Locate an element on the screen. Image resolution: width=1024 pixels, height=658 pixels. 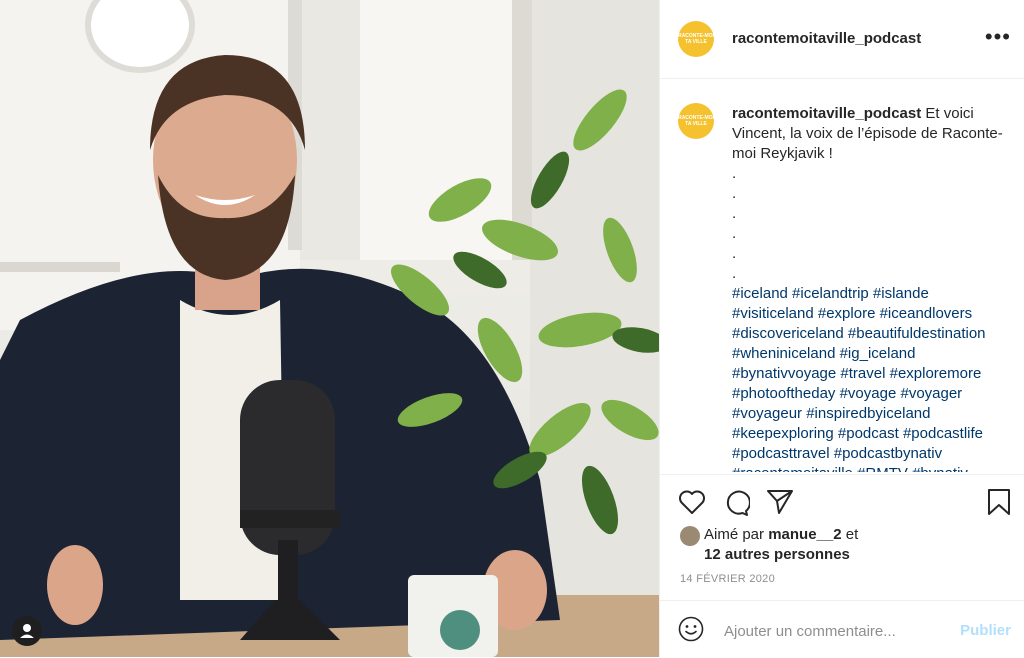
add-comment-bar: Publier is located at coordinates (842, 629).